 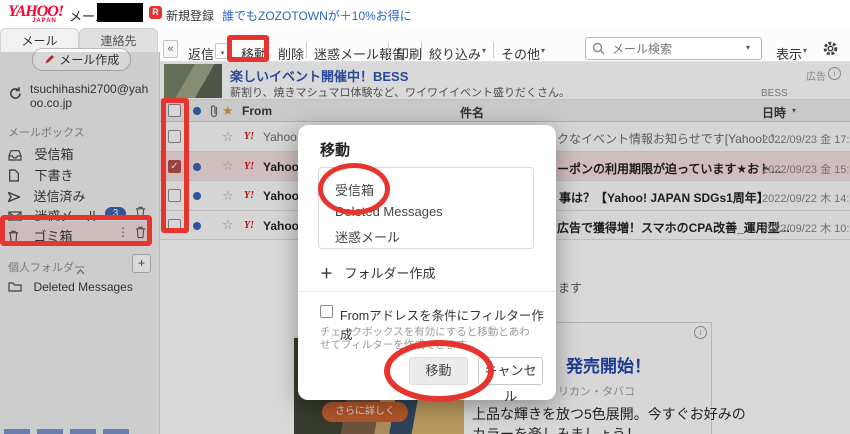 I want to click on inbox-icon, so click(x=15, y=155).